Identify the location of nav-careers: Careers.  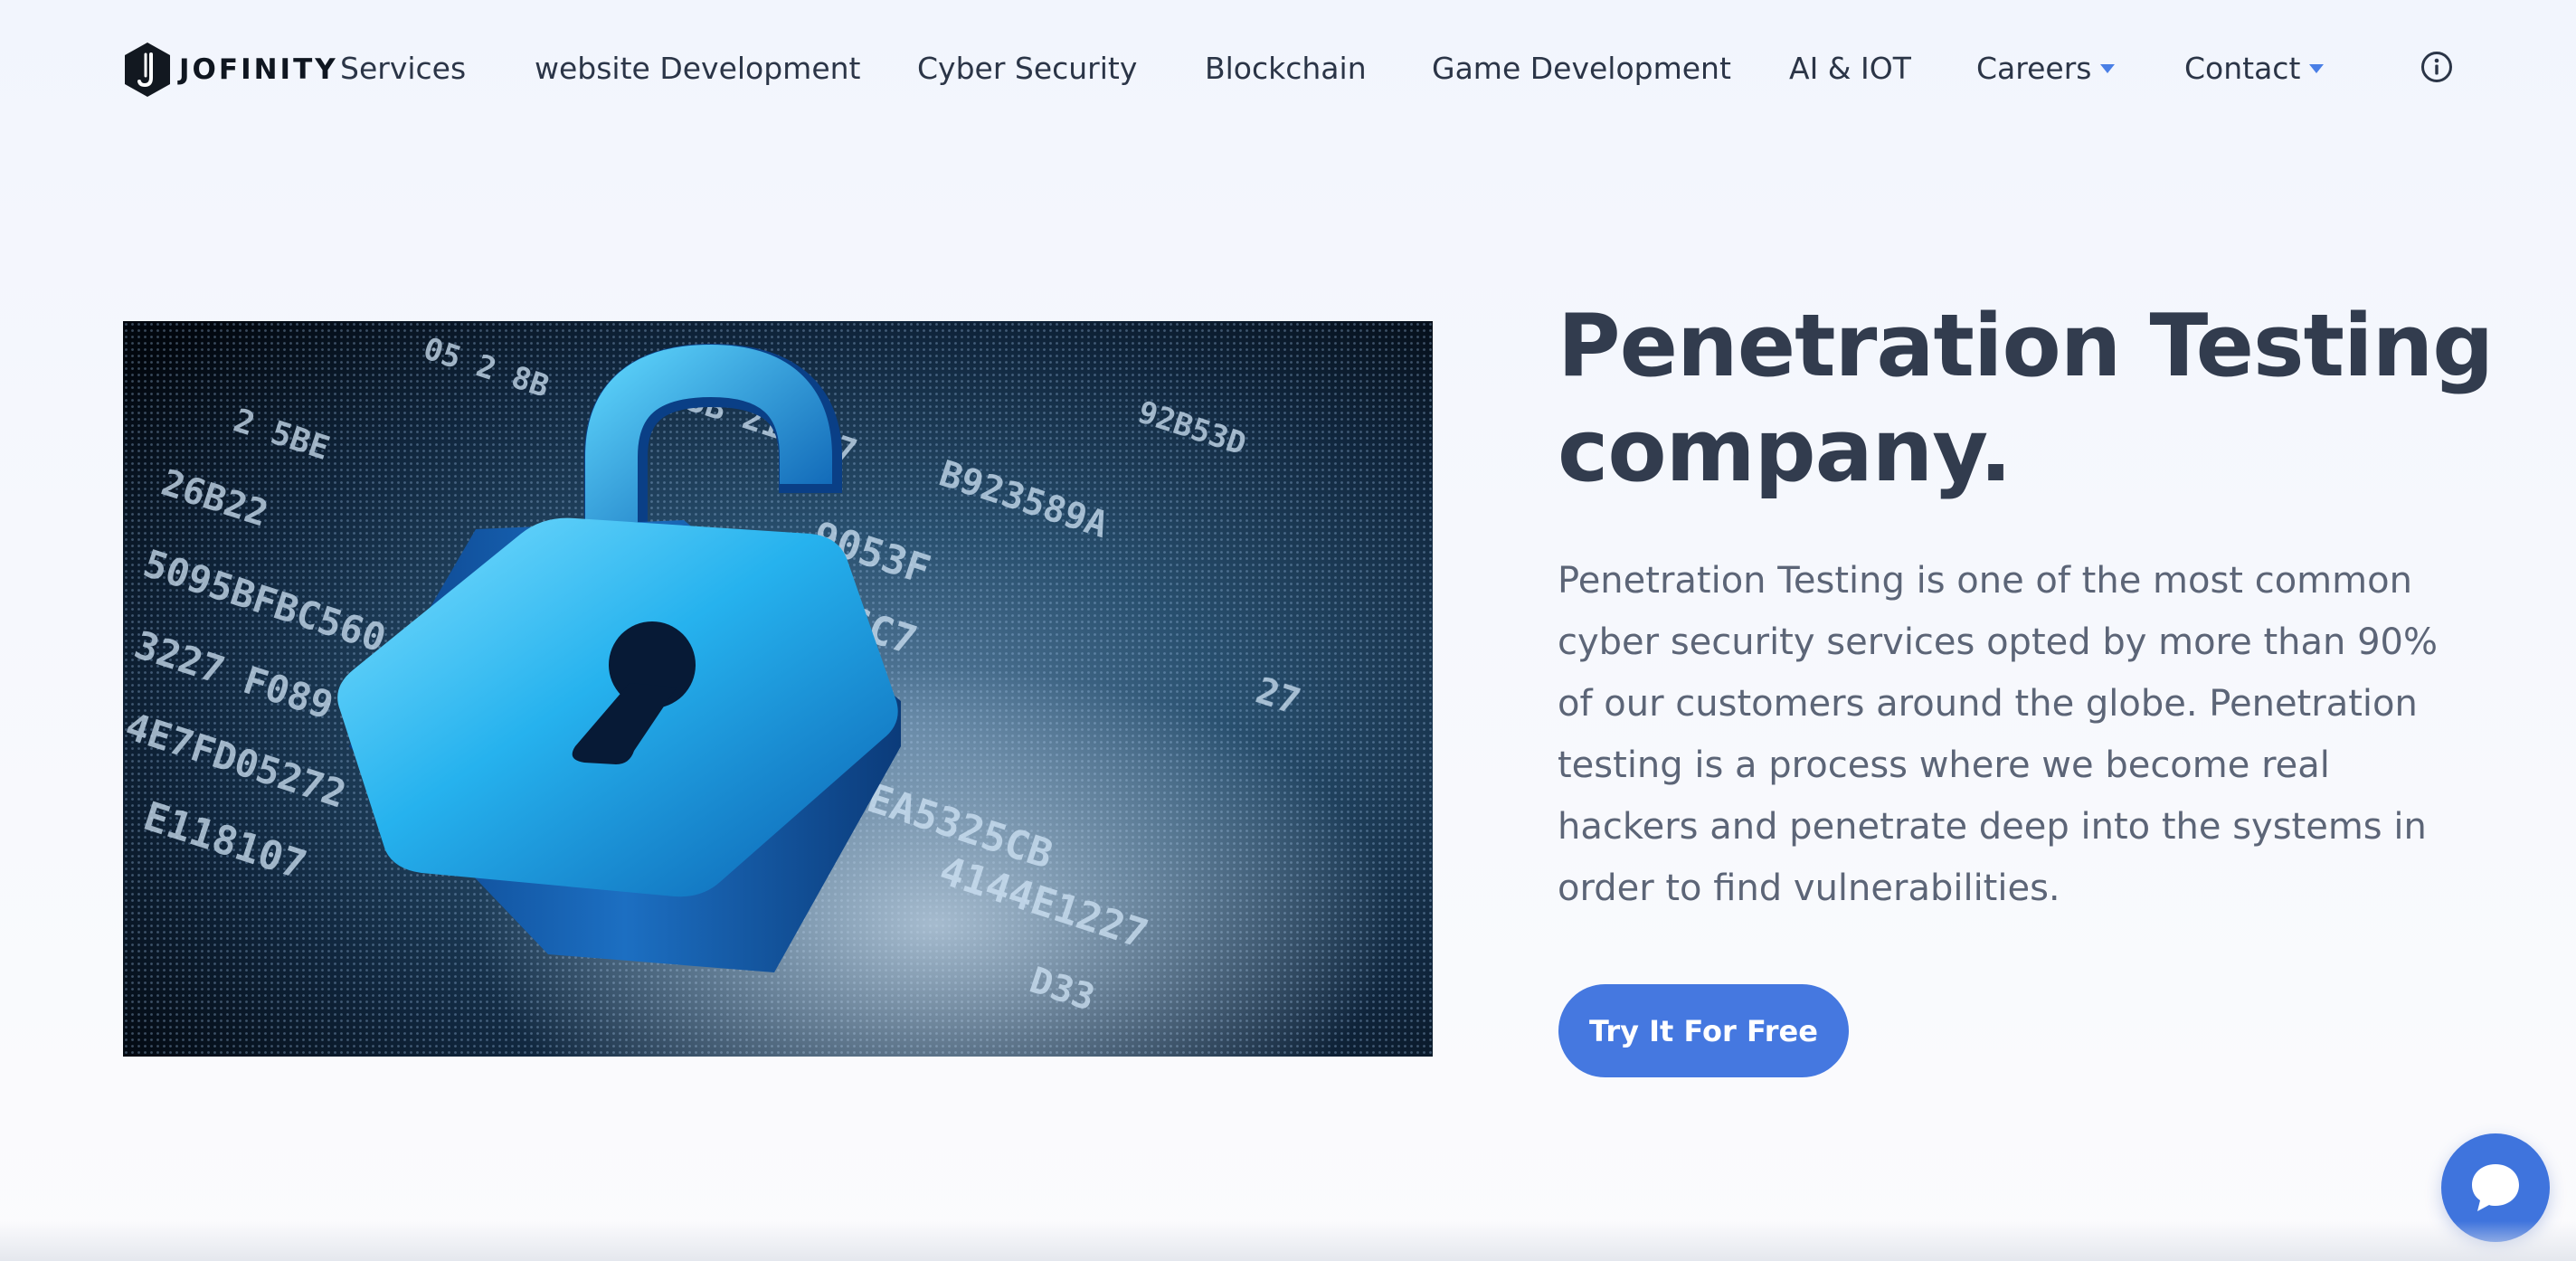
(2046, 68).